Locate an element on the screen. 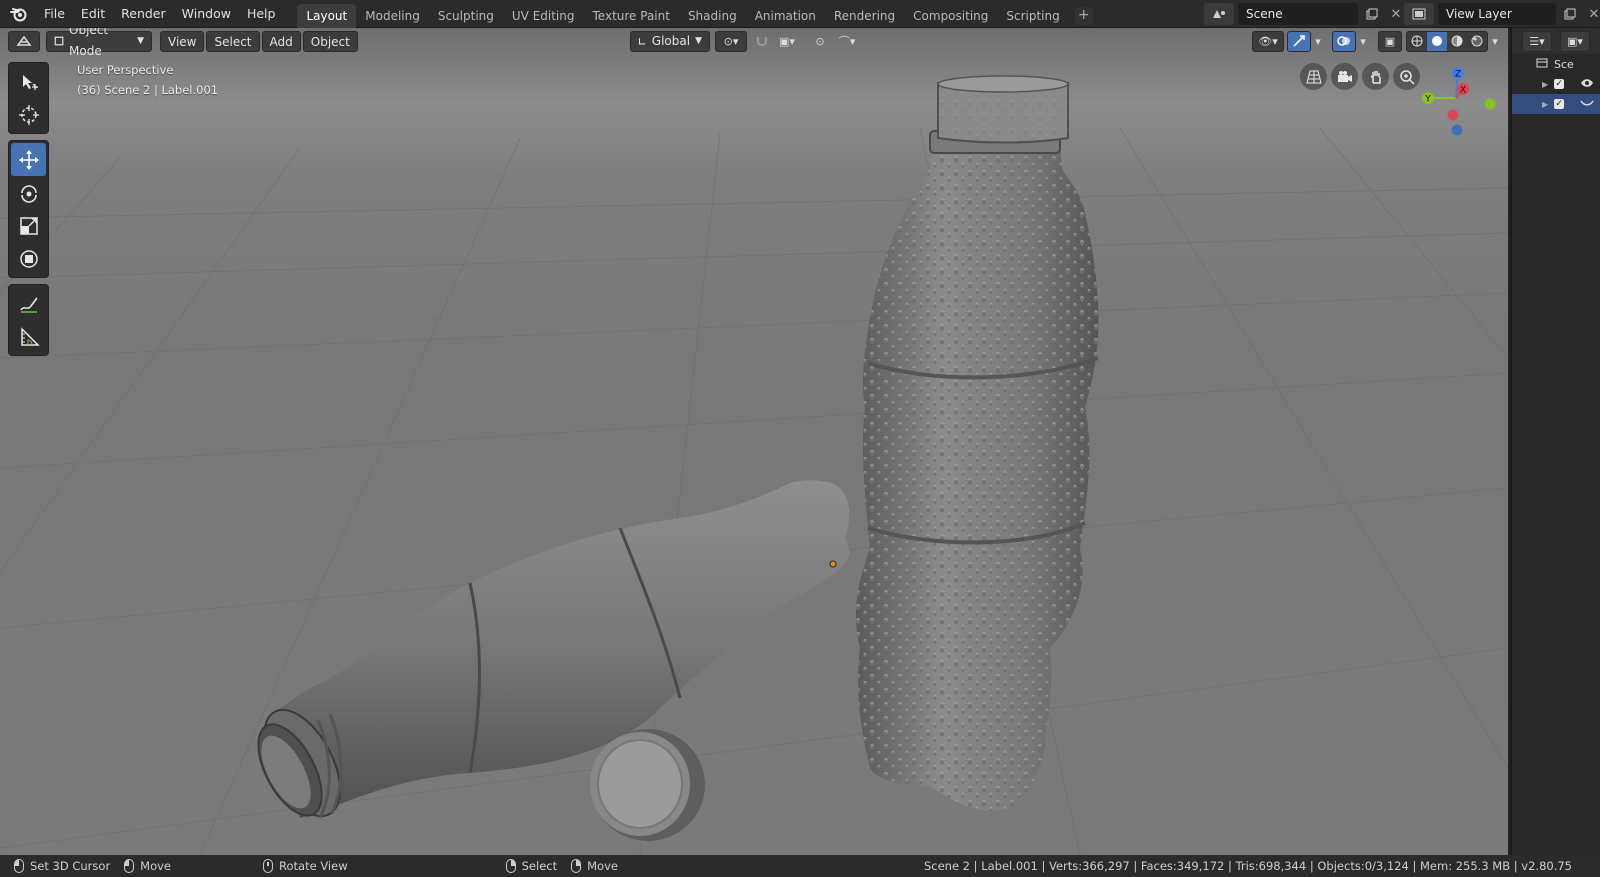 The width and height of the screenshot is (1600, 877). menu-file: File is located at coordinates (54, 14).